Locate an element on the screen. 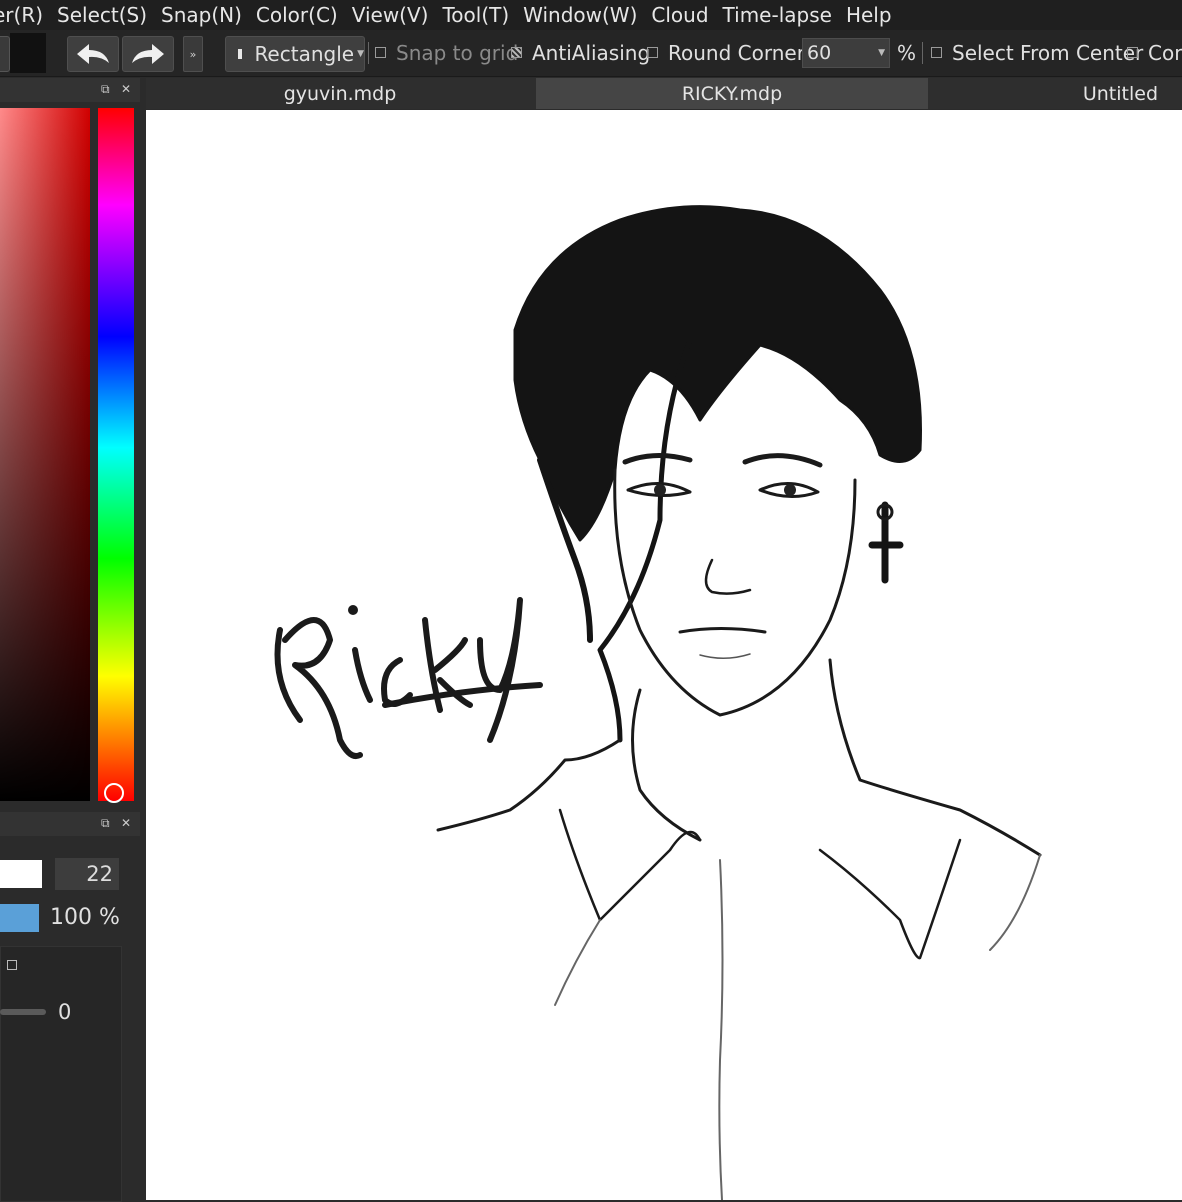 This screenshot has width=1182, height=1202. signature is located at coordinates (408, 678).